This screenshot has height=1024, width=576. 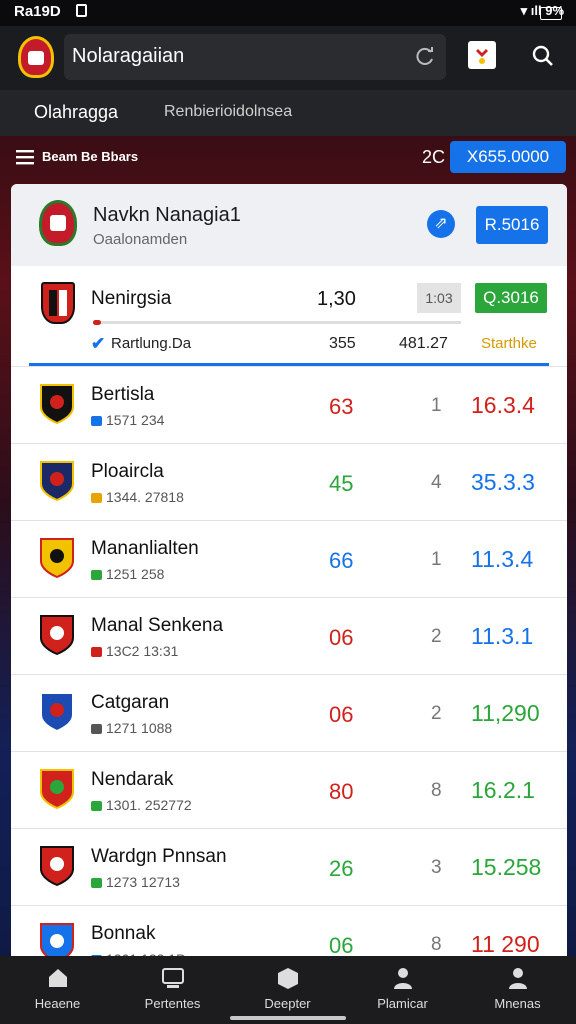 What do you see at coordinates (341, 791) in the screenshot?
I see `team-score: 80` at bounding box center [341, 791].